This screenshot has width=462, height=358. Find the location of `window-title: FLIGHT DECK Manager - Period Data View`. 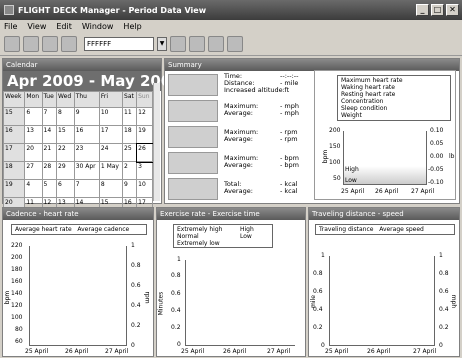

window-title: FLIGHT DECK Manager - Period Data View is located at coordinates (112, 10).